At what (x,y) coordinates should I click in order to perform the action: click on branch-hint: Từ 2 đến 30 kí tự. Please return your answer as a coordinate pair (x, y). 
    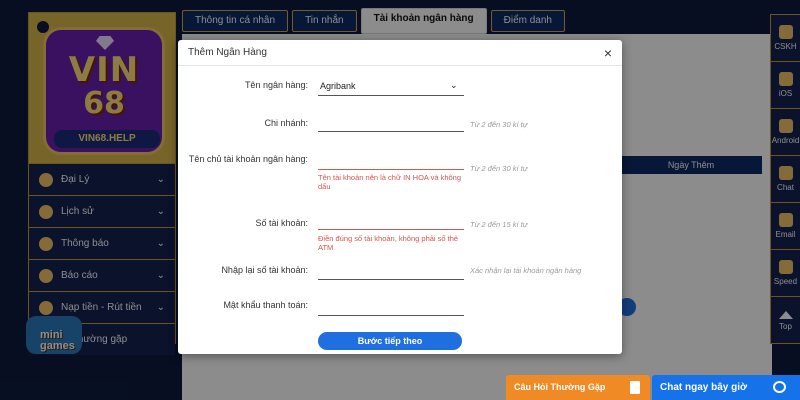
    Looking at the image, I should click on (499, 124).